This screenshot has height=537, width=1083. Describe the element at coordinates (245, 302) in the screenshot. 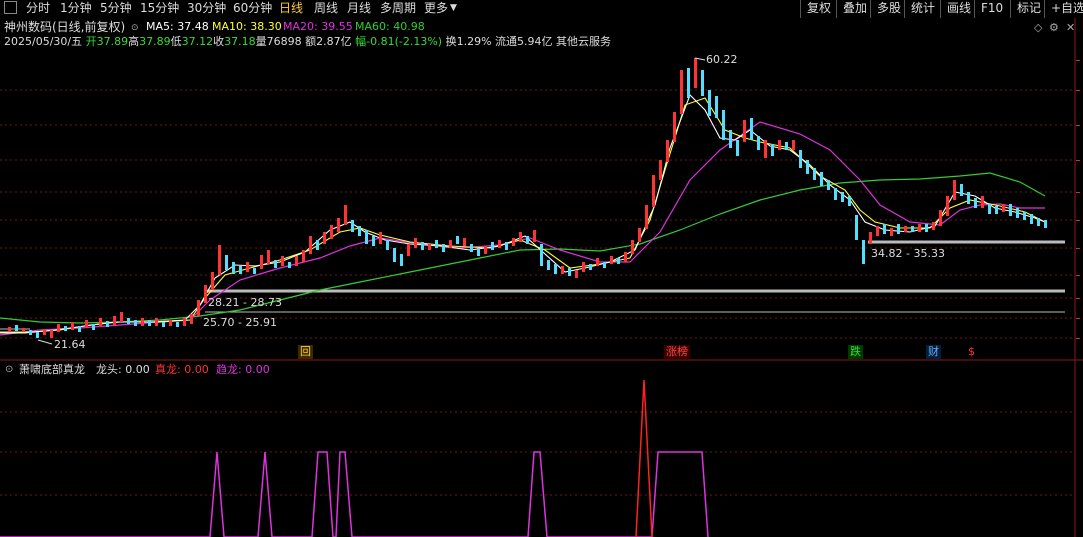

I see `zone-mid-label: 28.21 - 28.73` at that location.